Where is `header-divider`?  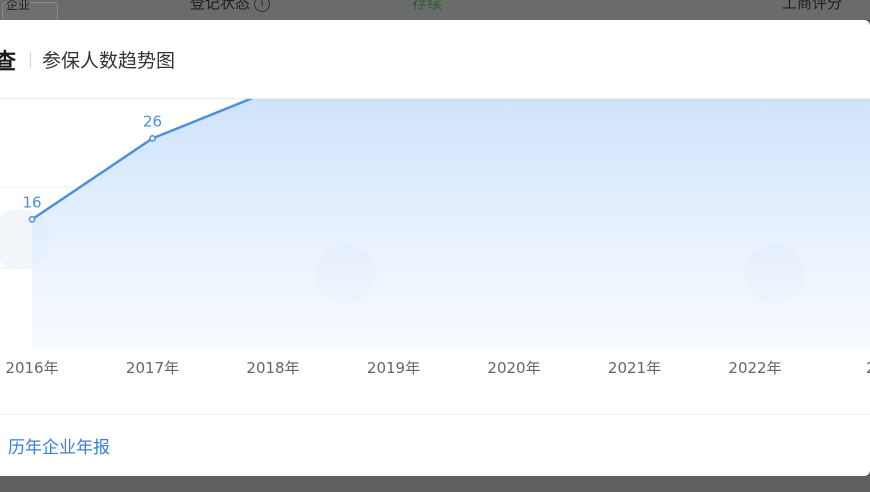
header-divider is located at coordinates (30, 60).